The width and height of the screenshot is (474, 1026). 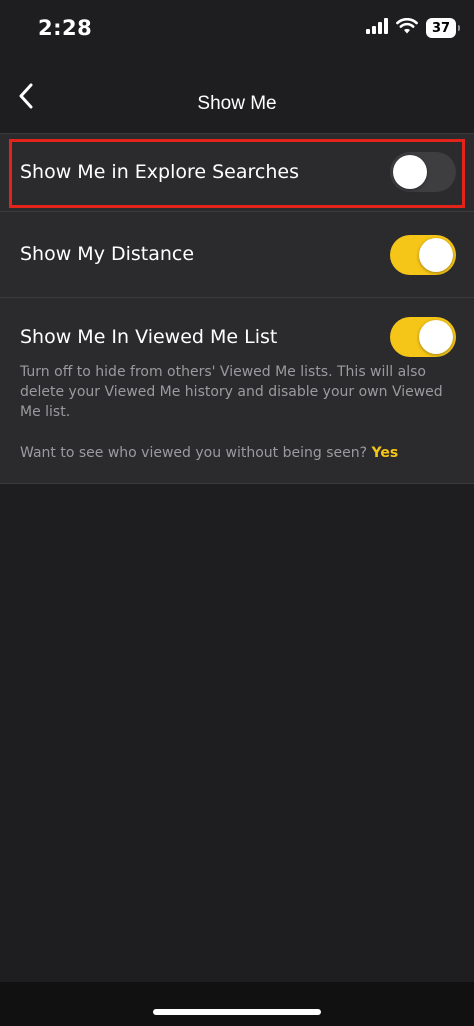 I want to click on cellular-signal-icon, so click(x=377, y=28).